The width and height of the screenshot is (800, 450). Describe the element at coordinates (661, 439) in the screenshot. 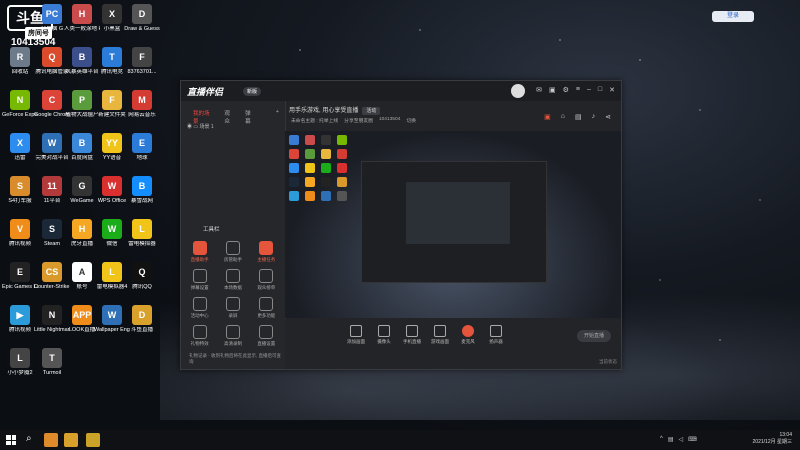

I see `chevron-up-icon: ^` at that location.